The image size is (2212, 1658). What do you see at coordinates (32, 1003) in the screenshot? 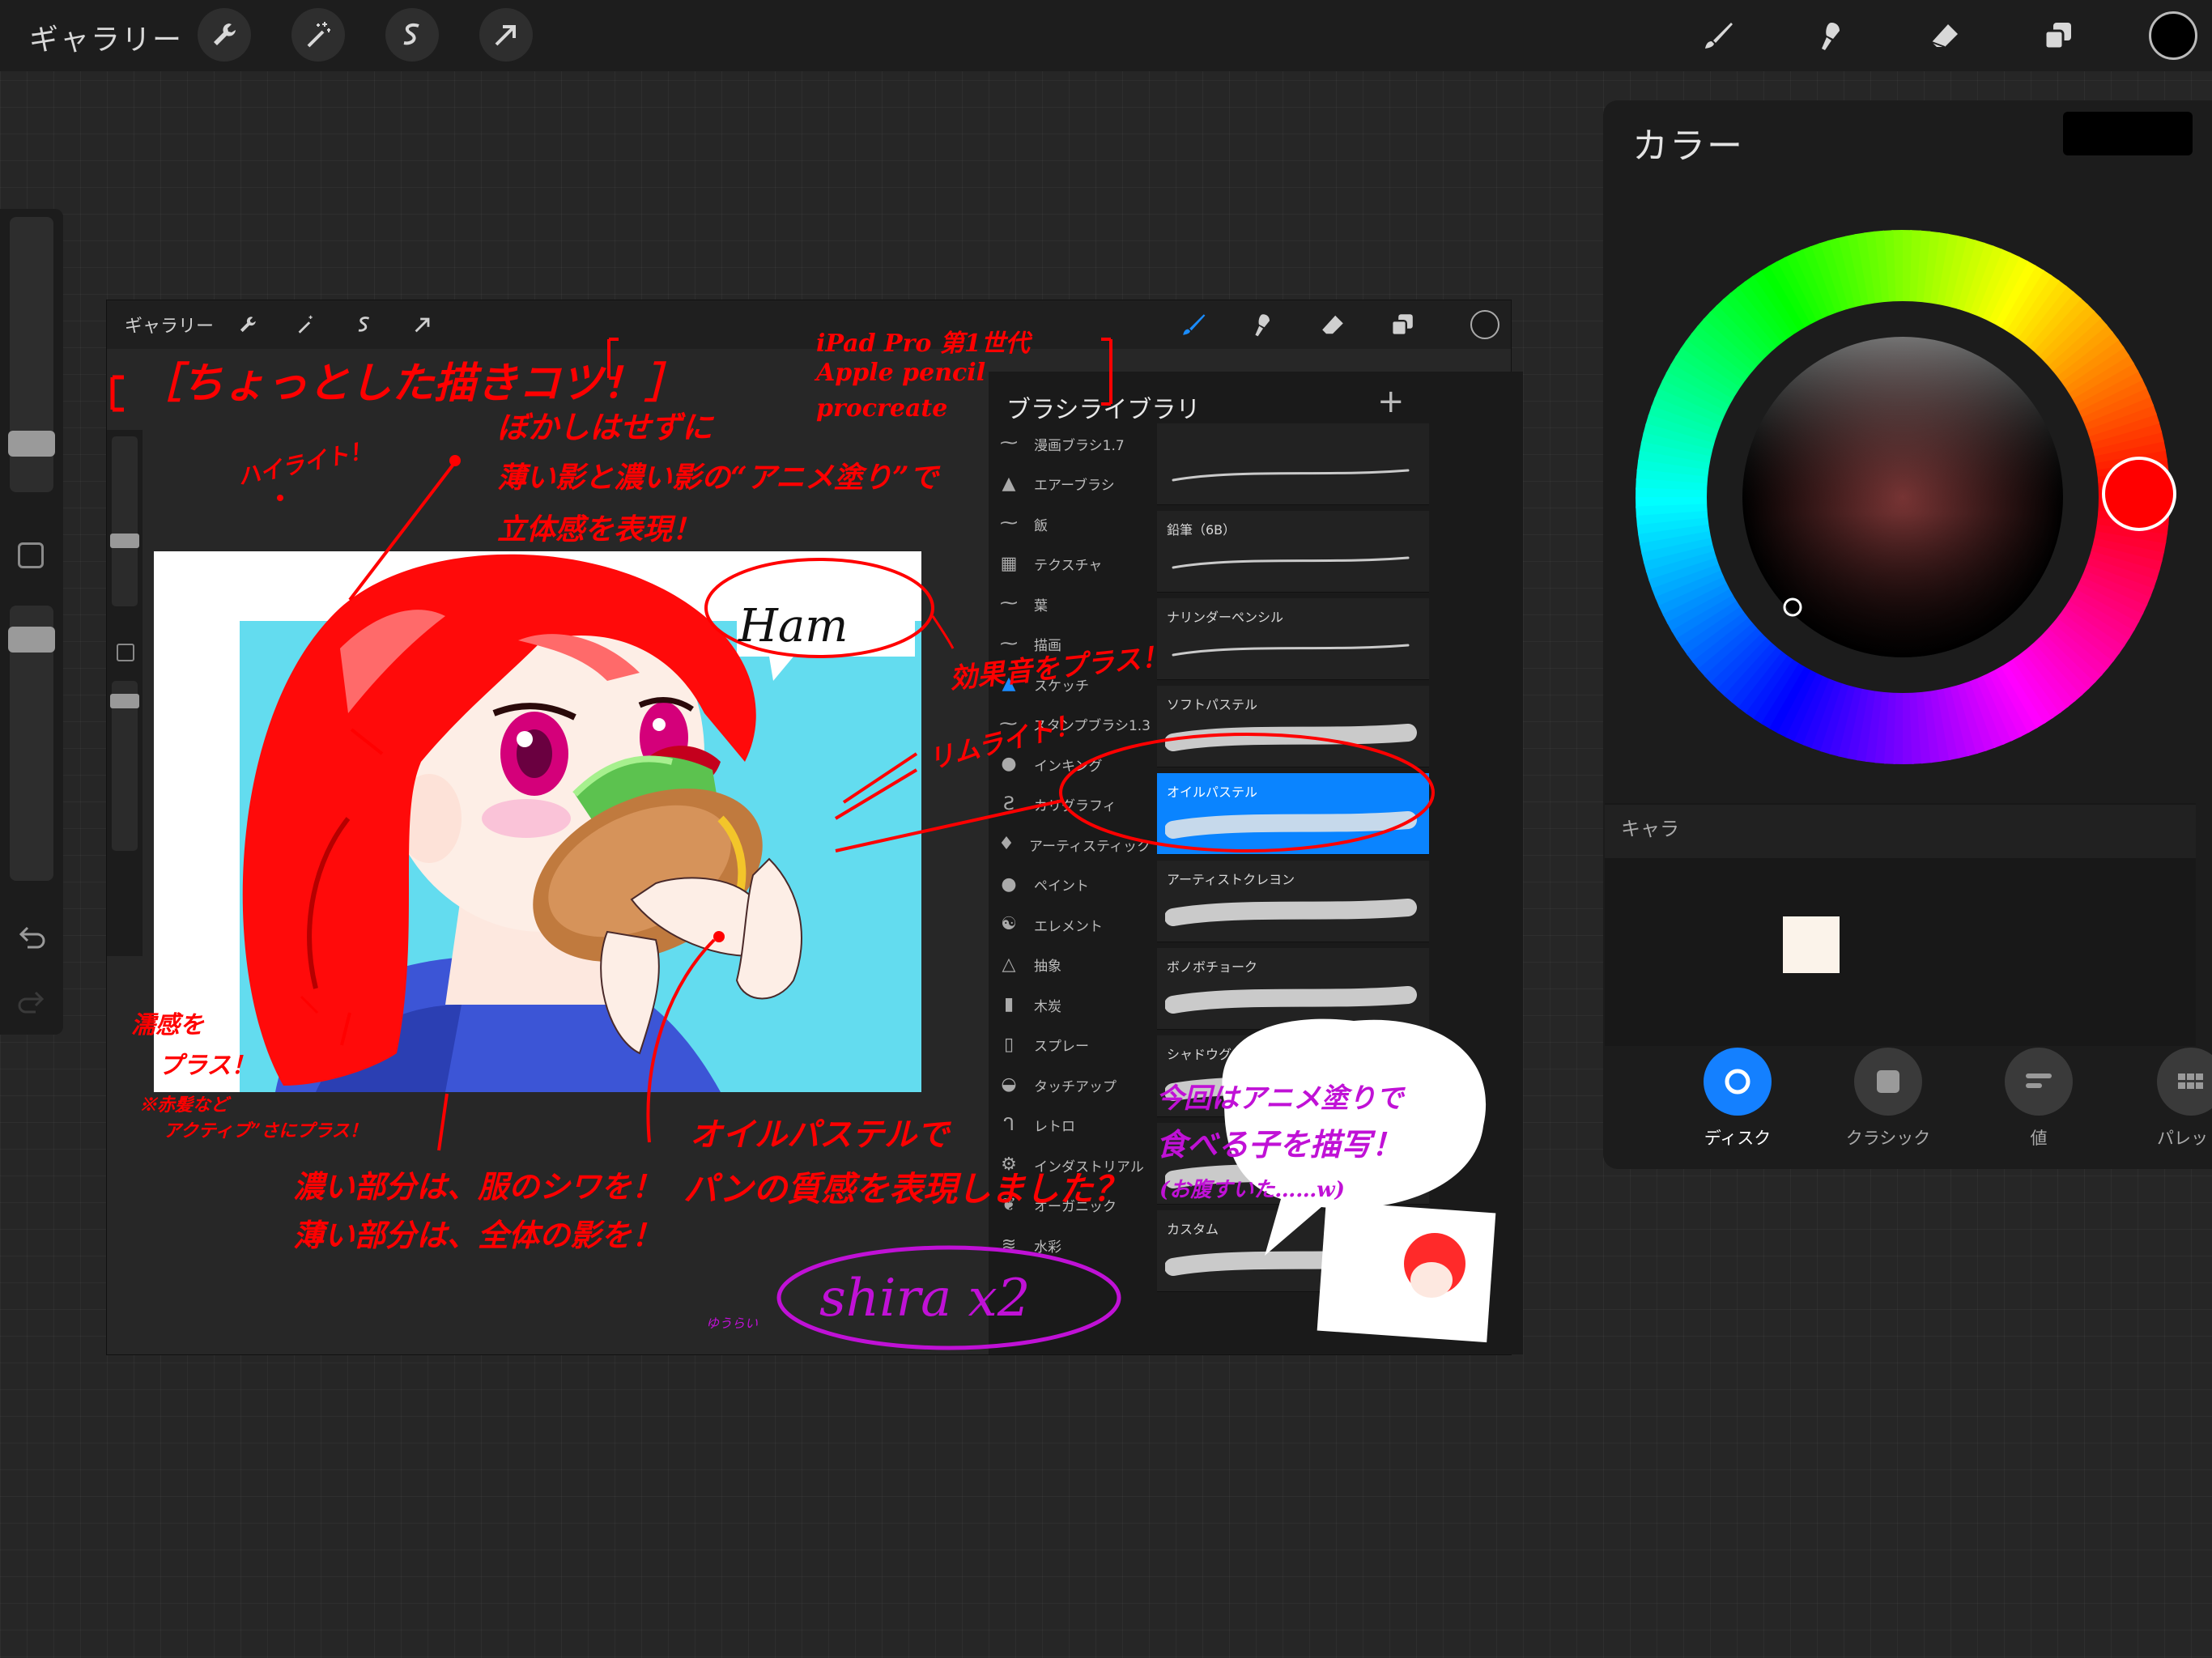
I see `redo-icon` at bounding box center [32, 1003].